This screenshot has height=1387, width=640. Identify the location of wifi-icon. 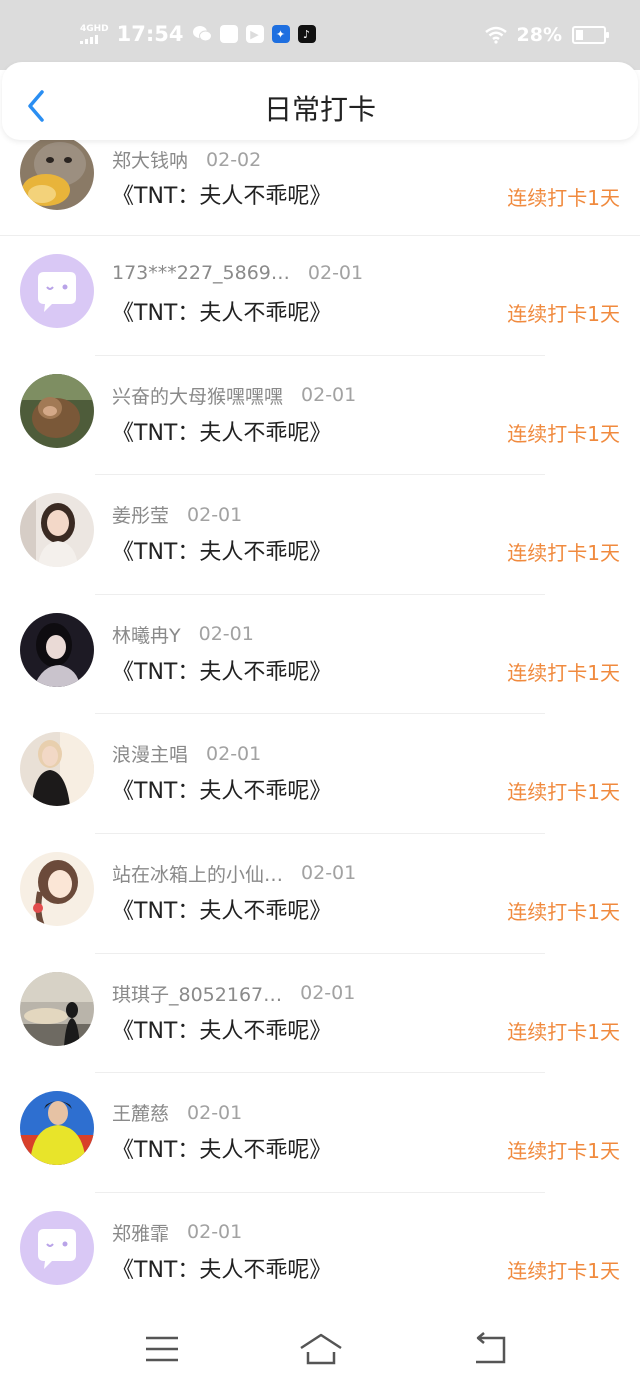
(495, 35).